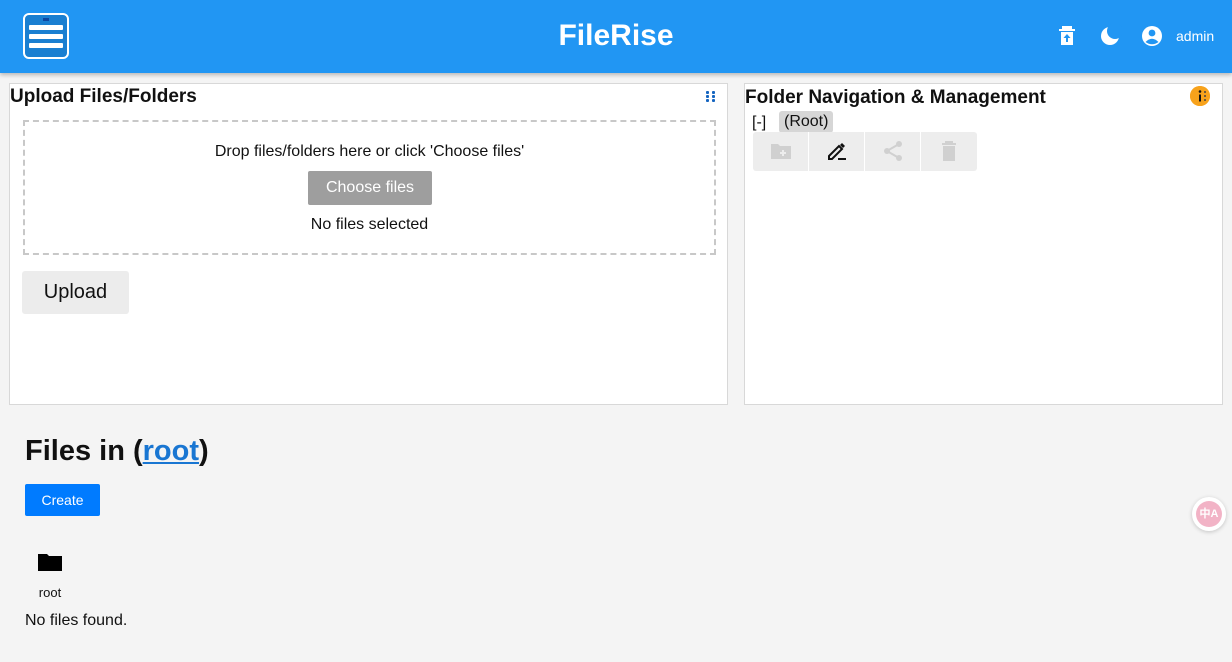  What do you see at coordinates (806, 122) in the screenshot?
I see `tree-root-folder: (Root)` at bounding box center [806, 122].